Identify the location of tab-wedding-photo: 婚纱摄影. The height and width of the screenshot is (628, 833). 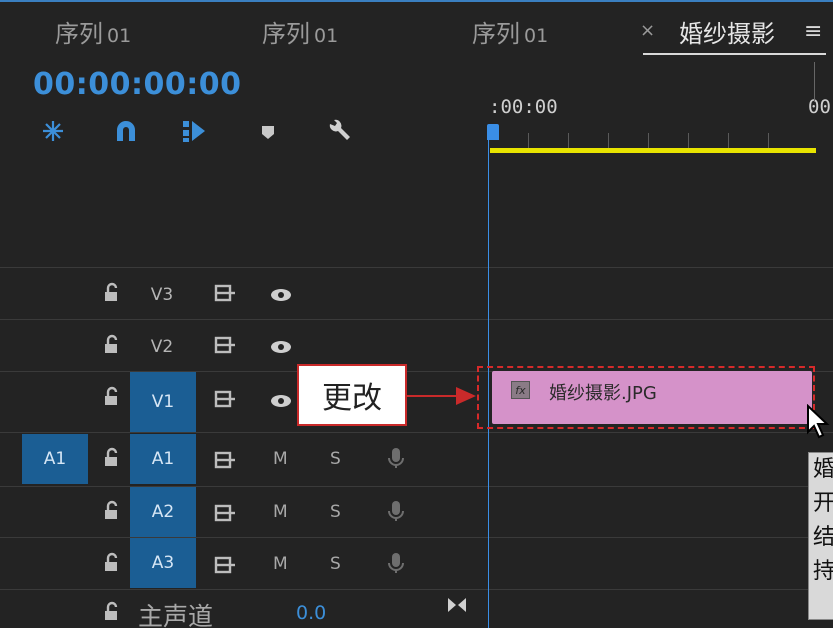
(727, 31).